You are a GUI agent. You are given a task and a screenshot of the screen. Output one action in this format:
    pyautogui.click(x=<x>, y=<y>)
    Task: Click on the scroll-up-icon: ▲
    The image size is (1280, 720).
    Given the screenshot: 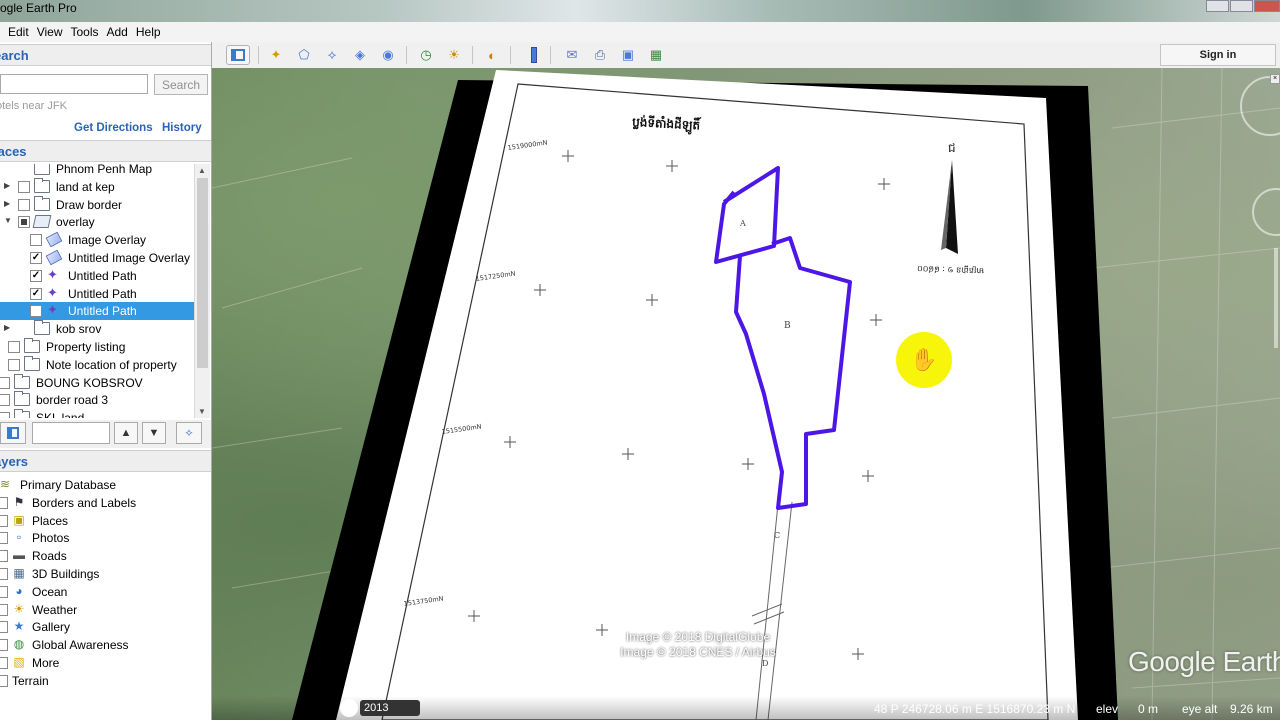 What is the action you would take?
    pyautogui.click(x=202, y=170)
    